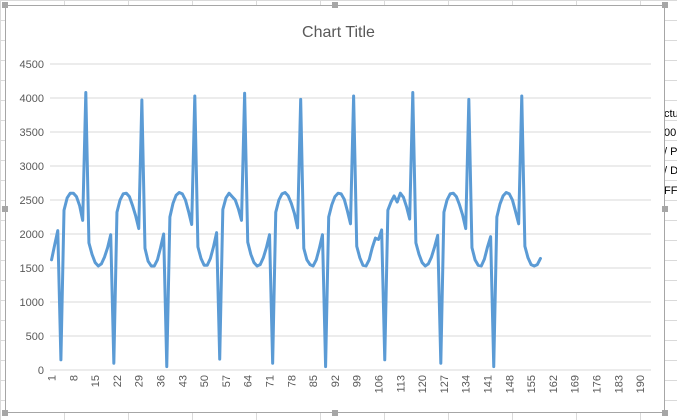  Describe the element at coordinates (336, 381) in the screenshot. I see `x-tick-label: 92` at that location.